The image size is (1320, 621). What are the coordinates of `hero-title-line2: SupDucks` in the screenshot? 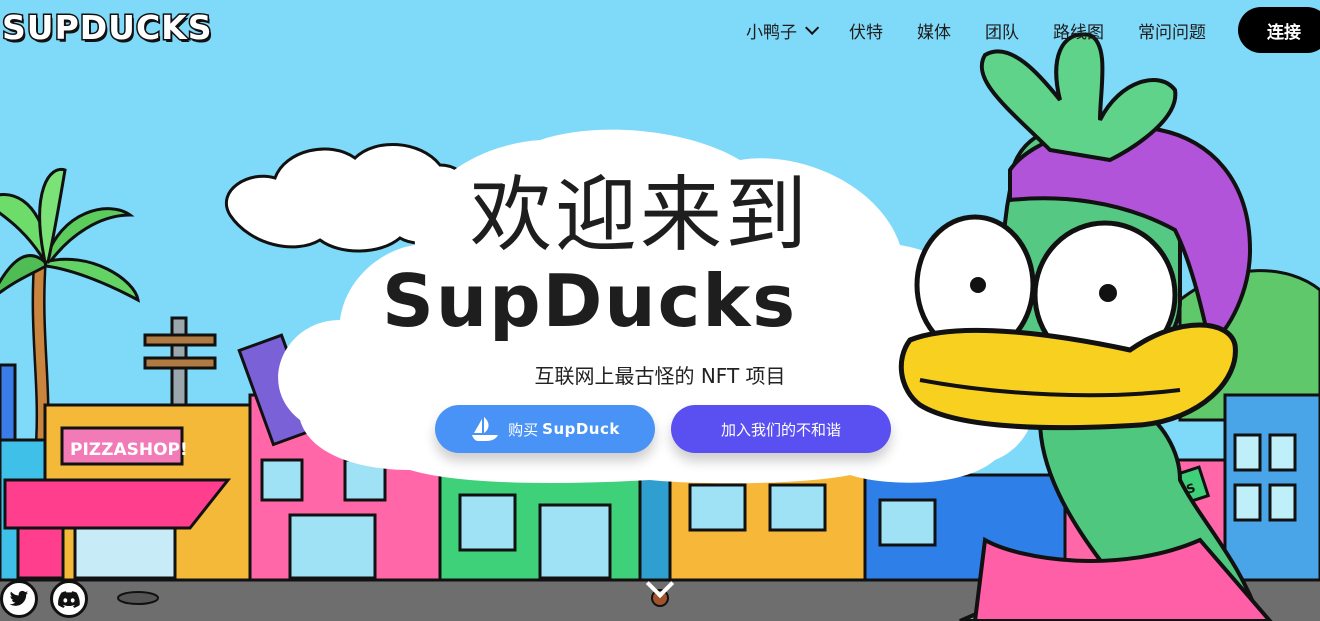 It's located at (590, 301).